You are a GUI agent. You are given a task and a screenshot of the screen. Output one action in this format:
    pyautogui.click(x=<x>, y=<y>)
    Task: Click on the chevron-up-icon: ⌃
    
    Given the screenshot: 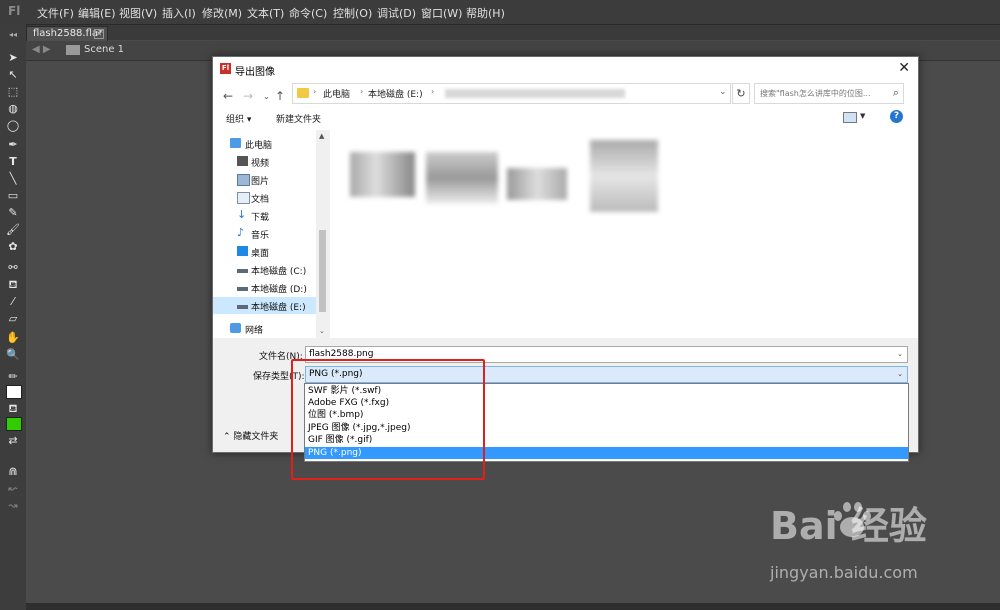 What is the action you would take?
    pyautogui.click(x=228, y=437)
    